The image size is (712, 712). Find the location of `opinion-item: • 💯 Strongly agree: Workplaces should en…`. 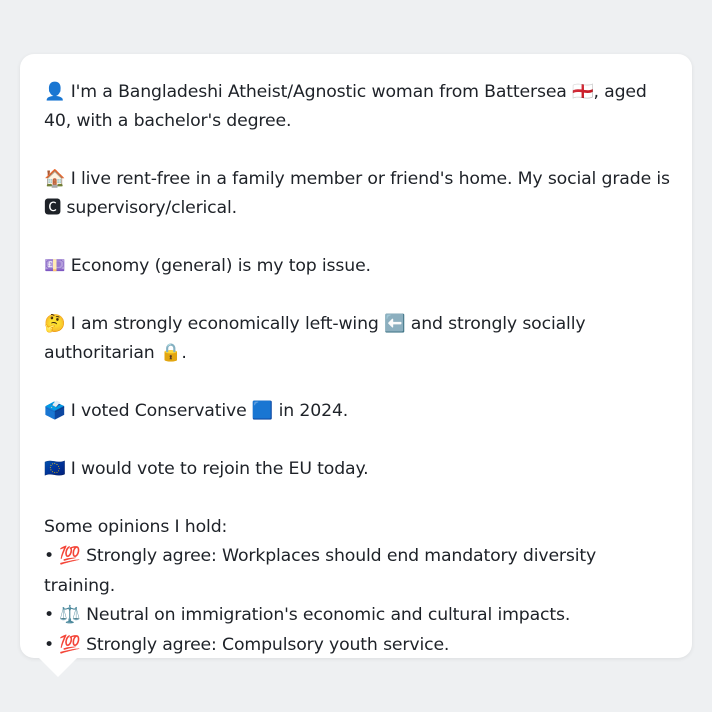

opinion-item: • 💯 Strongly agree: Workplaces should en… is located at coordinates (320, 571).